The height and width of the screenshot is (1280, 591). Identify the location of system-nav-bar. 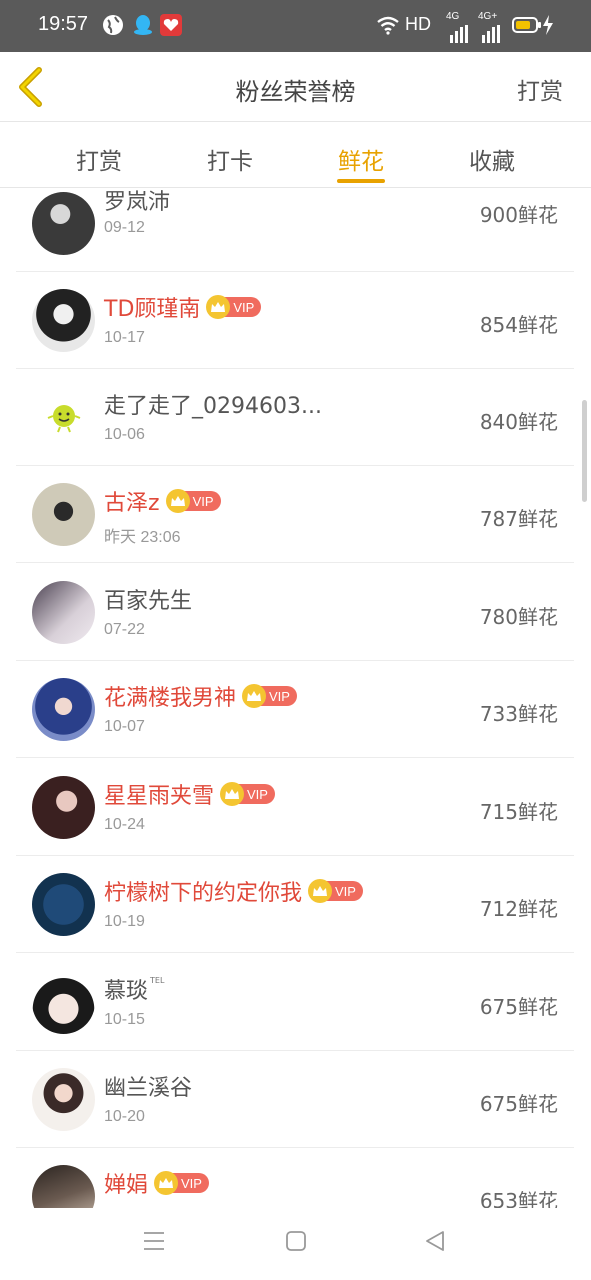
(295, 1244).